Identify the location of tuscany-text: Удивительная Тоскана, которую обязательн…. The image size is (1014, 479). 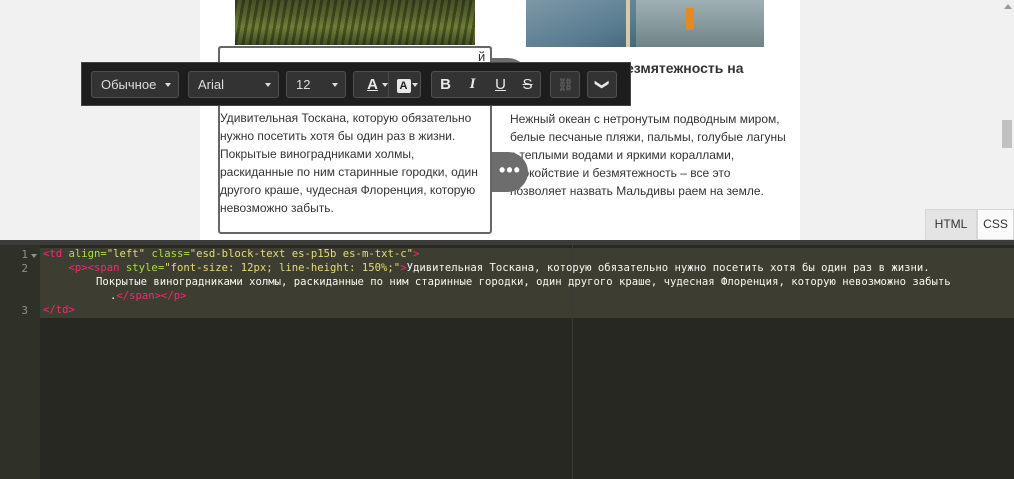
(355, 163).